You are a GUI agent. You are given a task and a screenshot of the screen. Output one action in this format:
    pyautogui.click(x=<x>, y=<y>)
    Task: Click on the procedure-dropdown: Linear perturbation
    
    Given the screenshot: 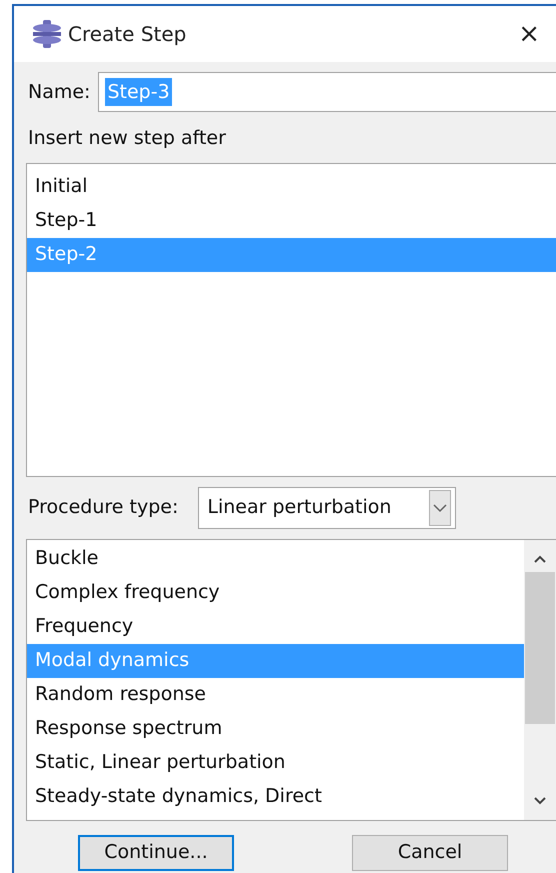 What is the action you would take?
    pyautogui.click(x=327, y=507)
    